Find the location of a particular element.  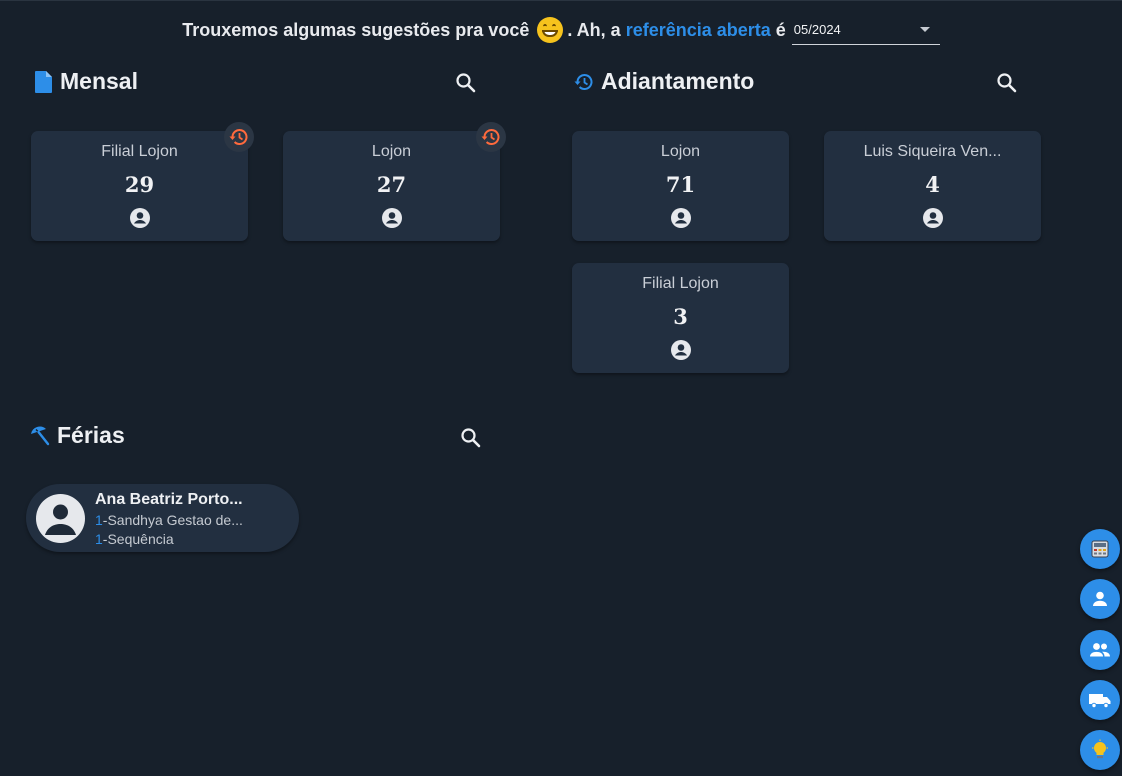

header-text-middle: . Ah, a is located at coordinates (594, 29).